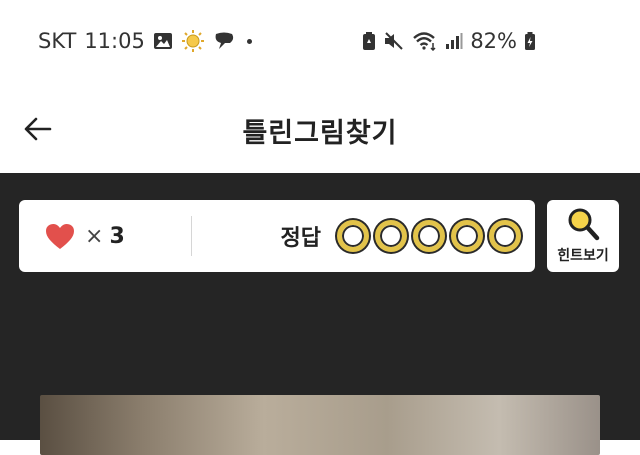 Image resolution: width=640 pixels, height=455 pixels. Describe the element at coordinates (530, 41) in the screenshot. I see `battery-icon` at that location.